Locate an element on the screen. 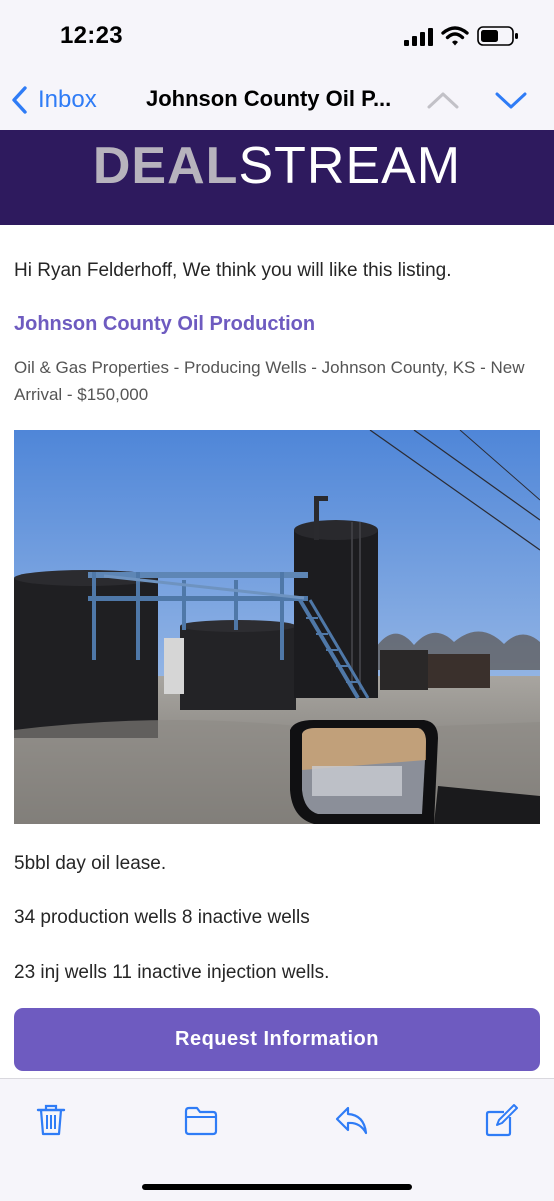 This screenshot has width=554, height=1201. mail-toolbar is located at coordinates (277, 1139).